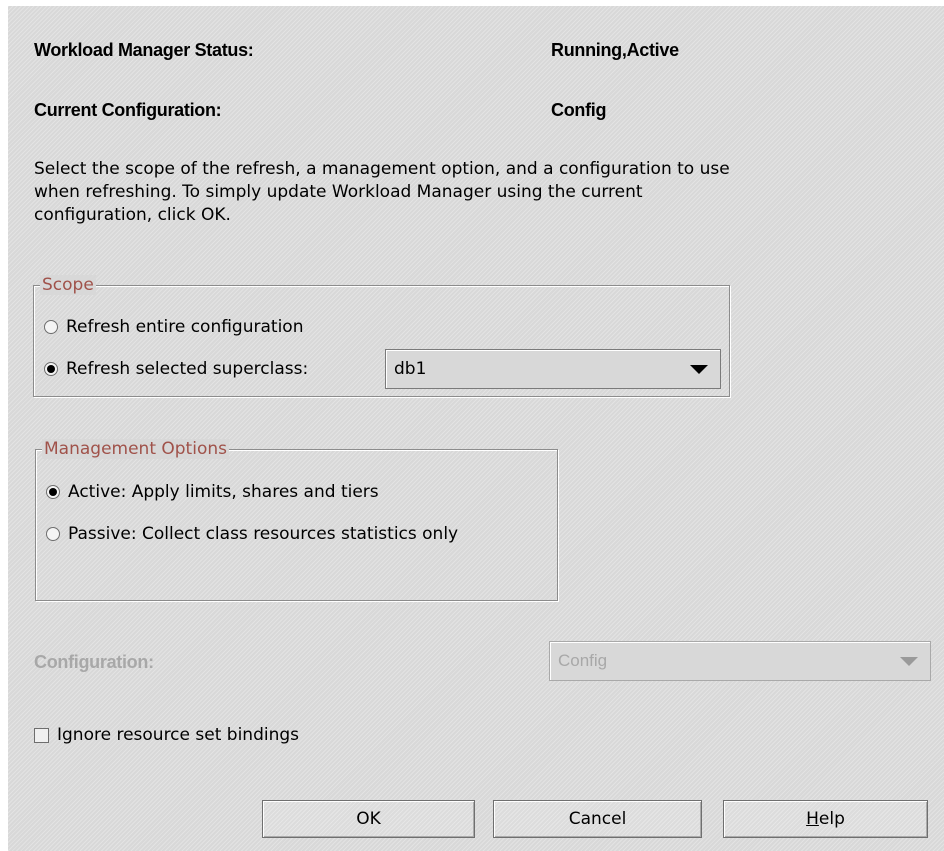 This screenshot has width=944, height=851. What do you see at coordinates (128, 110) in the screenshot?
I see `current-config-label: Current Configuration:` at bounding box center [128, 110].